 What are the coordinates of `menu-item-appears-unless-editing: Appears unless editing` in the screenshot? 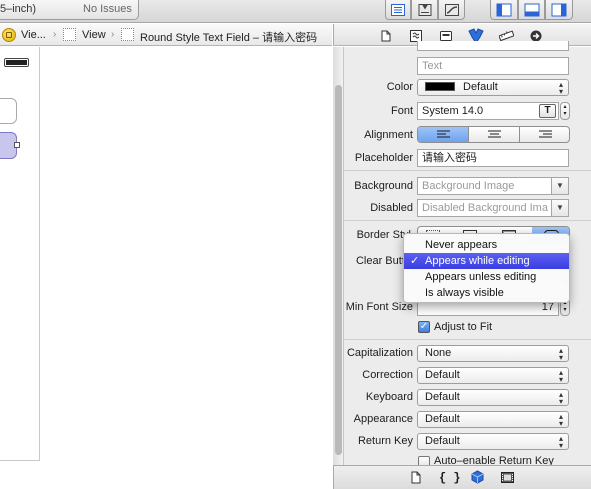 It's located at (486, 277).